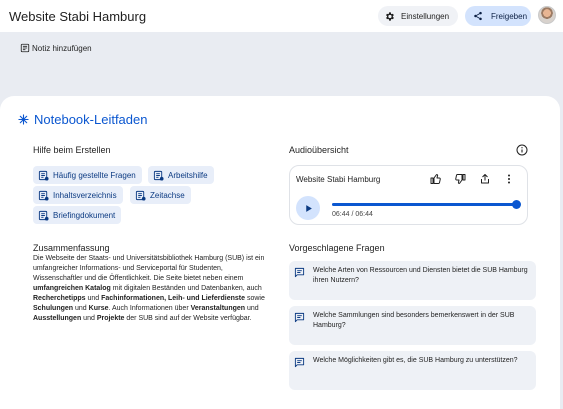  Describe the element at coordinates (460, 179) in the screenshot. I see `thumbs-down-icon` at that location.